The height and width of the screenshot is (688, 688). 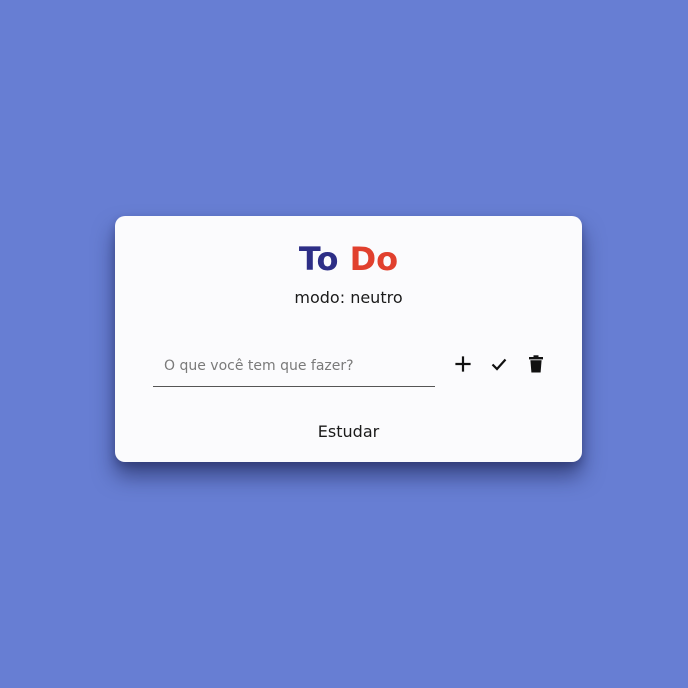 I want to click on task-input, so click(x=294, y=366).